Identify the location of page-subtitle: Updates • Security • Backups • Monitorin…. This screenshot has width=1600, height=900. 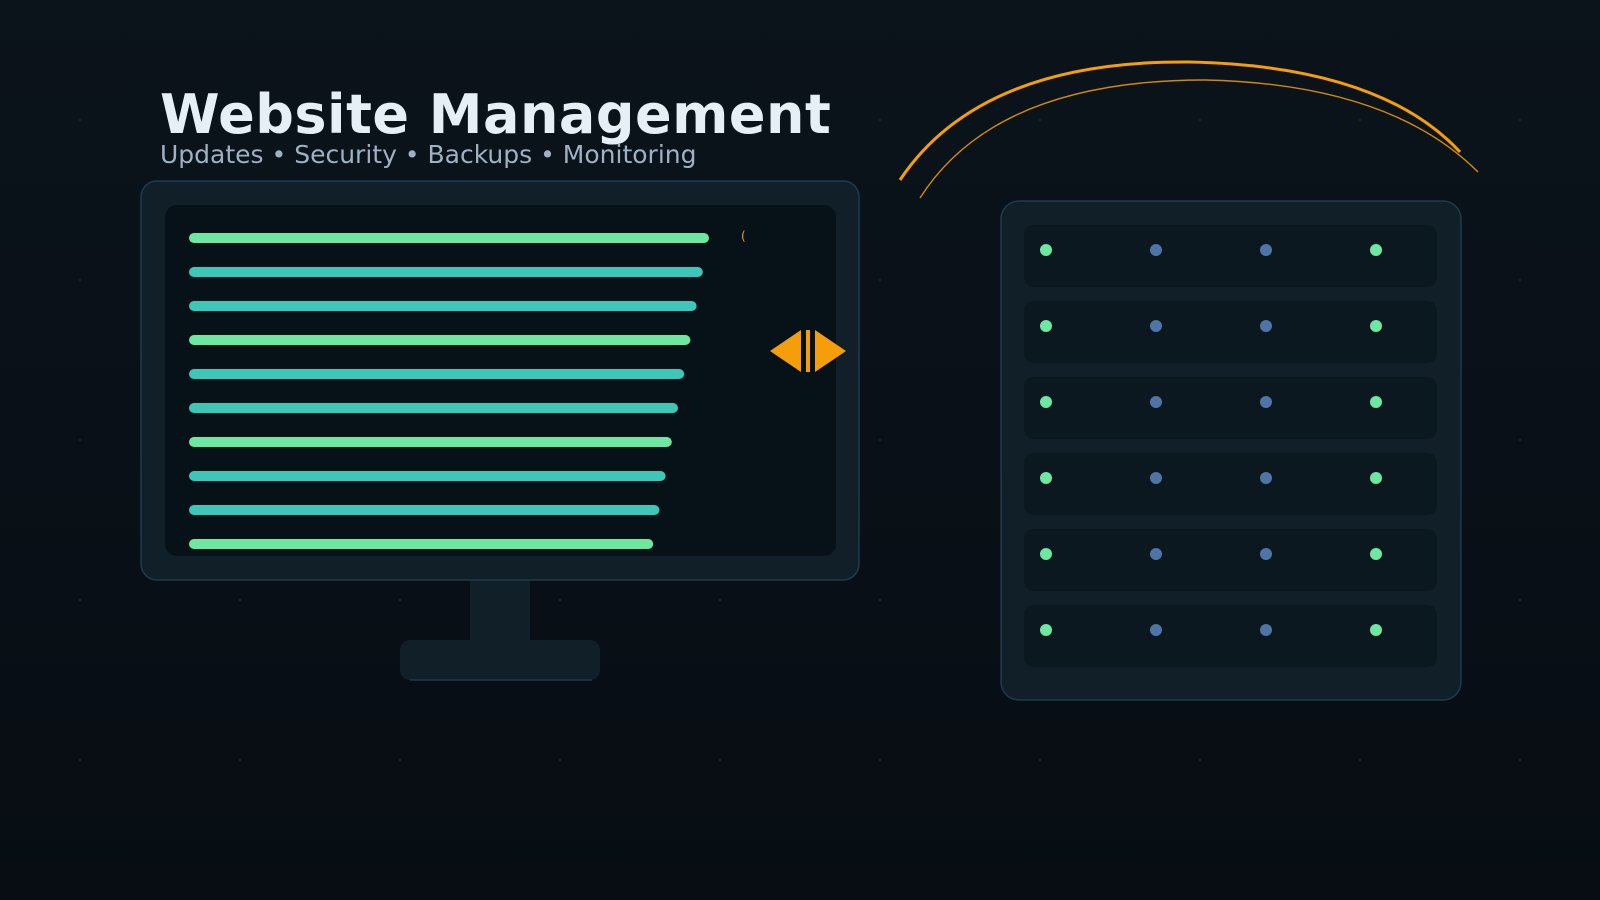
(428, 154).